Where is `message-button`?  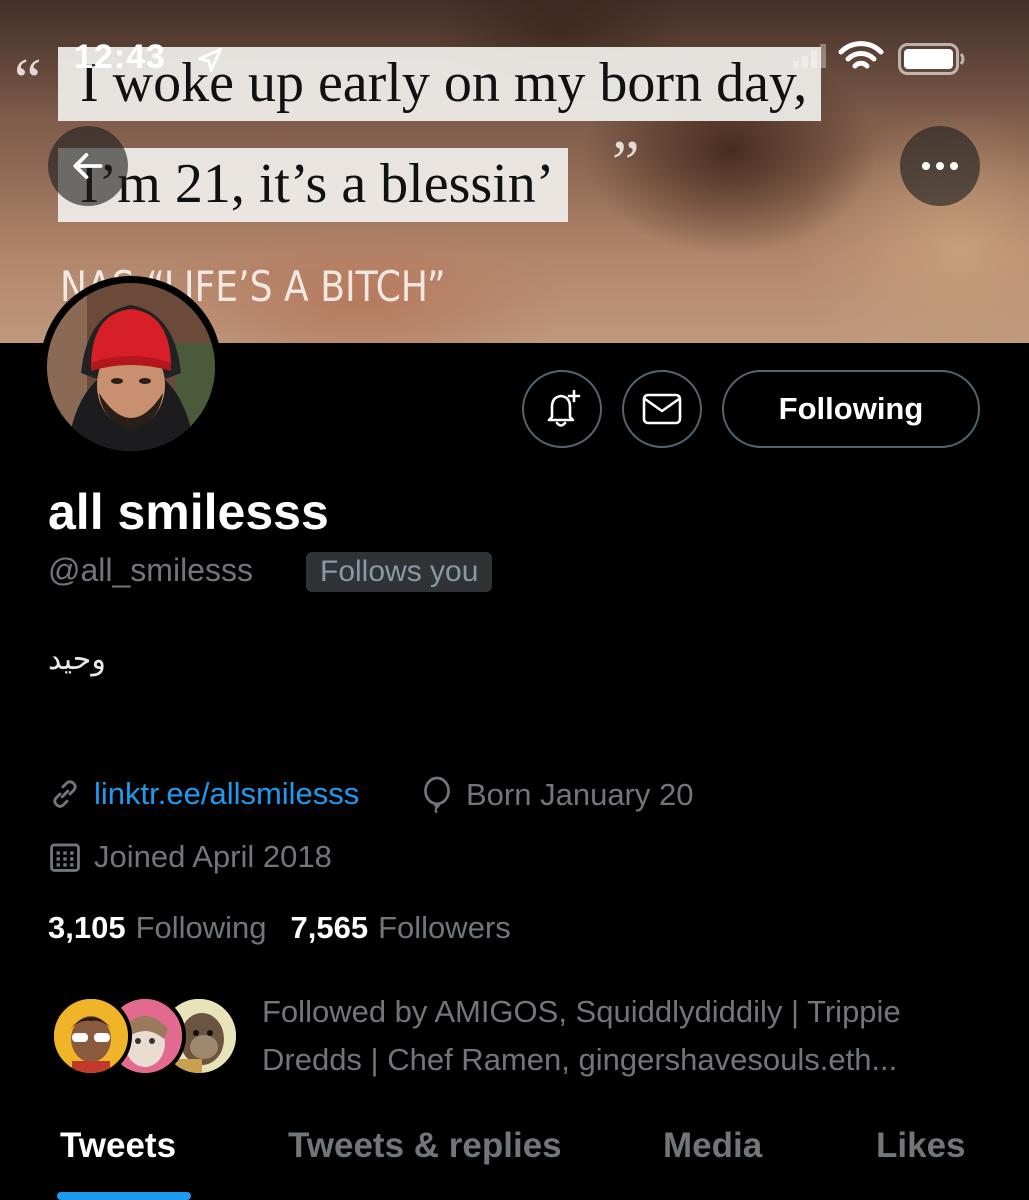 message-button is located at coordinates (662, 409).